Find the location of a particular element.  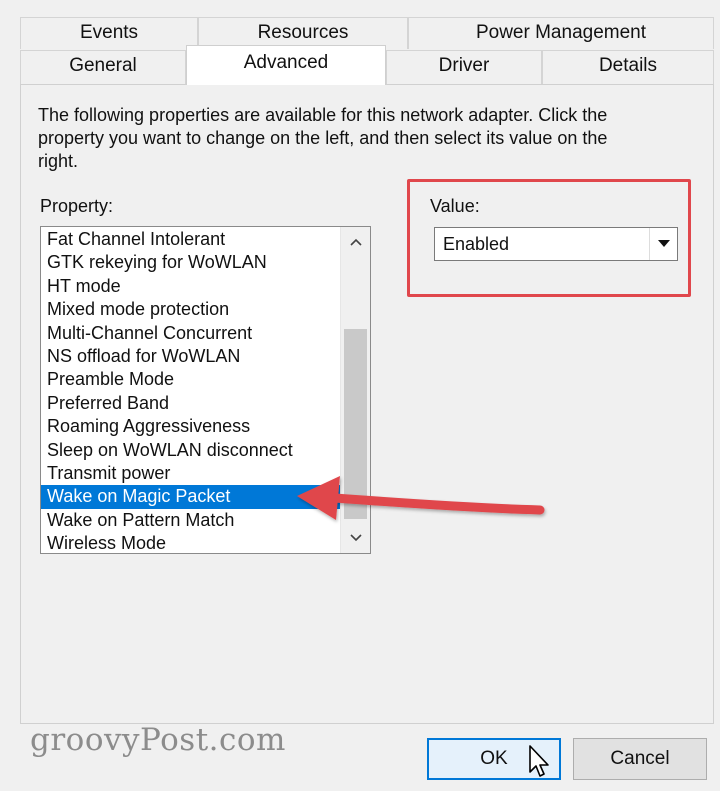

list-item: Mixed mode protection is located at coordinates (191, 309).